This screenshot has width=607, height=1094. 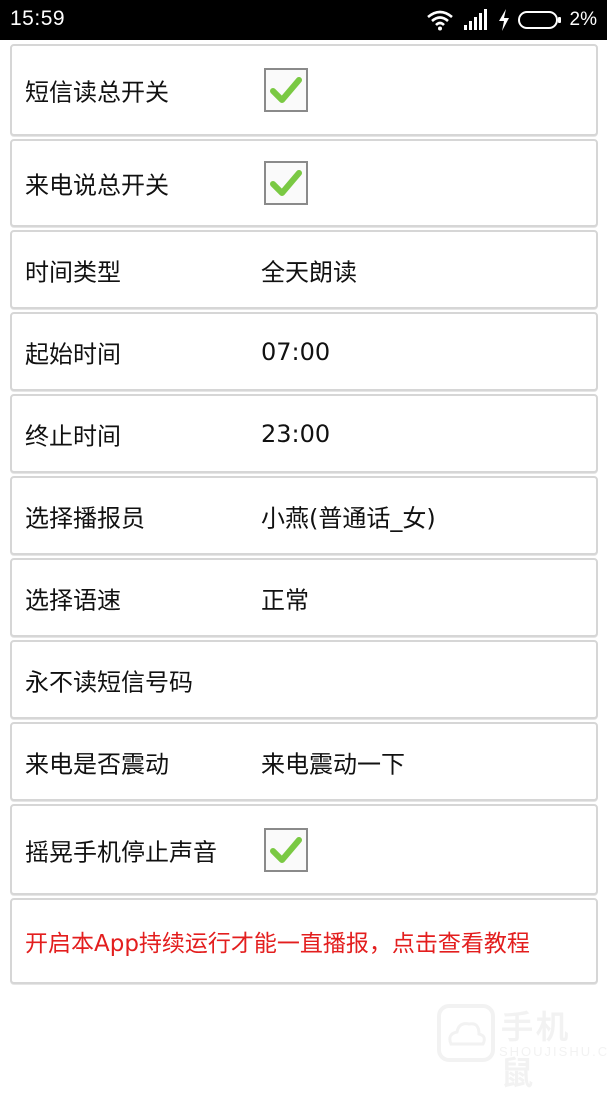 I want to click on battery-percent: 2%, so click(x=583, y=19).